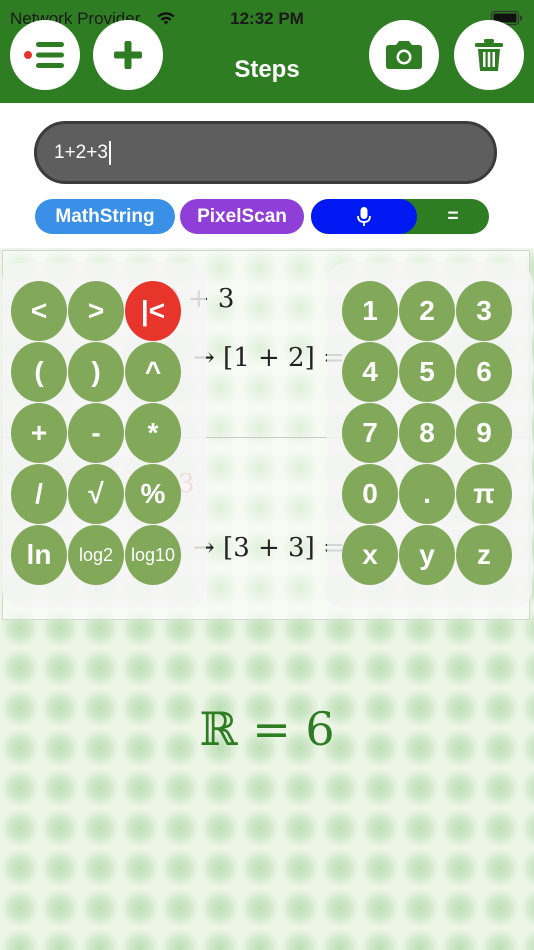 The width and height of the screenshot is (534, 950). Describe the element at coordinates (39, 555) in the screenshot. I see `key-ln: ln` at that location.